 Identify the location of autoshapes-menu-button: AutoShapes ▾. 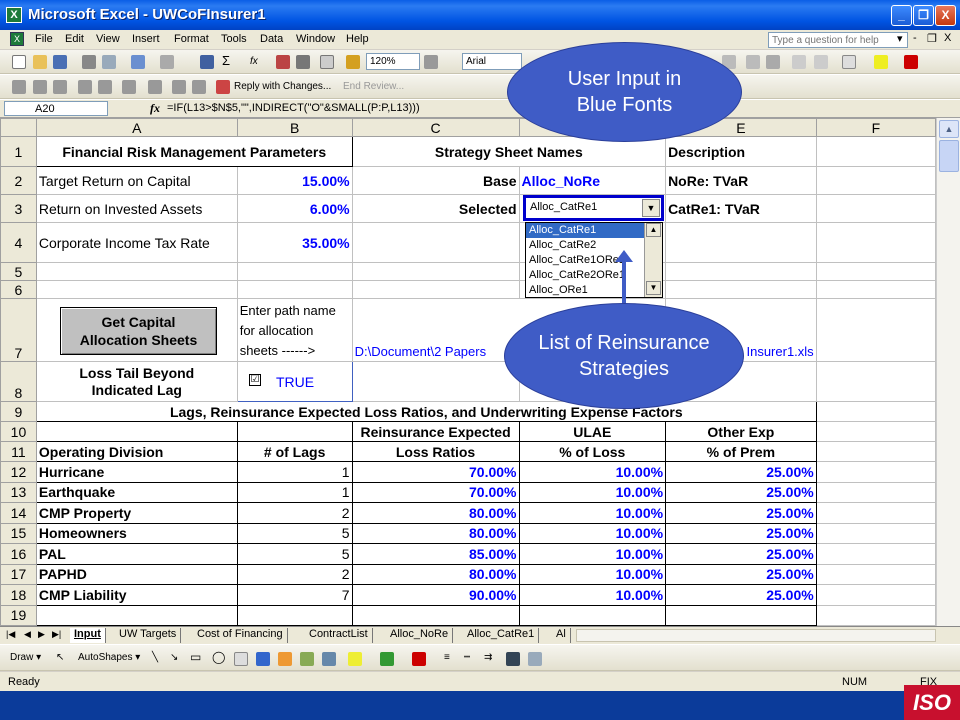
(109, 657).